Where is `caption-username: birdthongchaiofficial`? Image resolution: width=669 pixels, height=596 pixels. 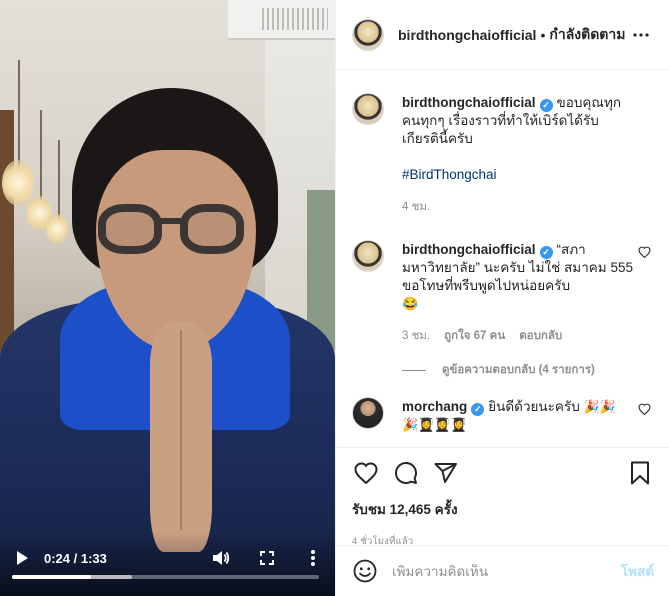 caption-username: birdthongchaiofficial is located at coordinates (469, 102).